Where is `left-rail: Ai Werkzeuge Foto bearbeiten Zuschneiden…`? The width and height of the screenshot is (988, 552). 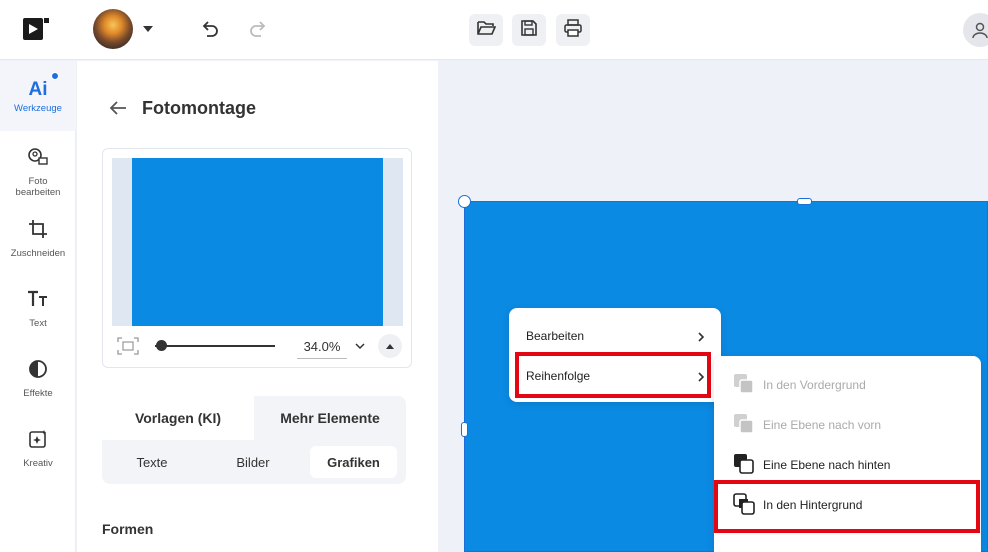 left-rail: Ai Werkzeuge Foto bearbeiten Zuschneiden… is located at coordinates (38, 306).